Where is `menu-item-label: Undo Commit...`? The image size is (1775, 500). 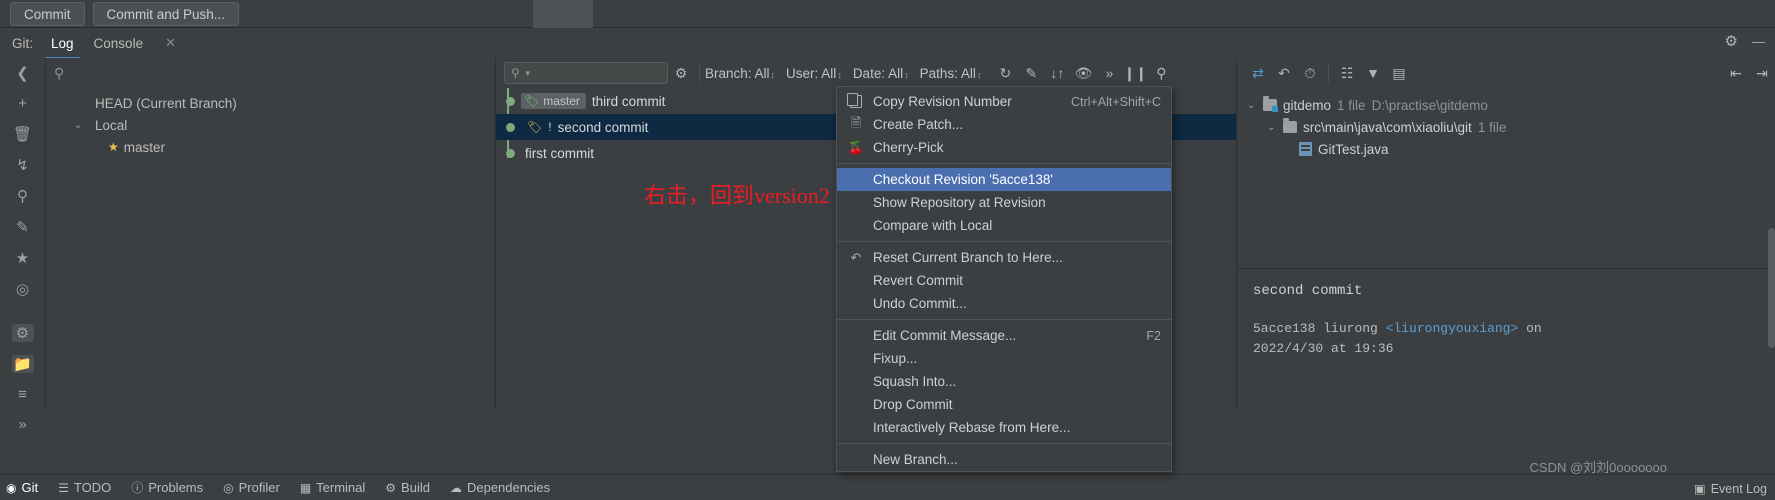
menu-item-label: Undo Commit... is located at coordinates (920, 303).